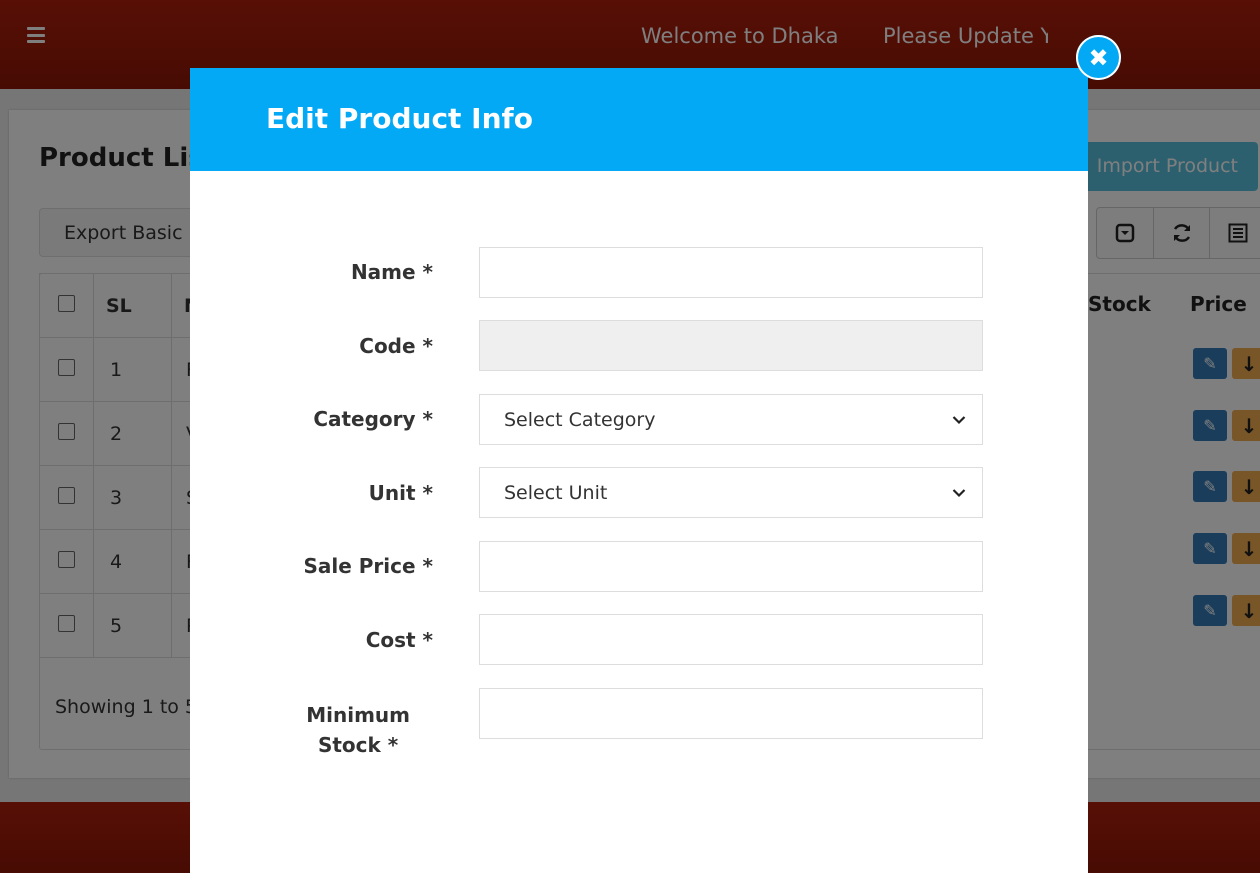 The image size is (1260, 873). I want to click on code-input, so click(731, 345).